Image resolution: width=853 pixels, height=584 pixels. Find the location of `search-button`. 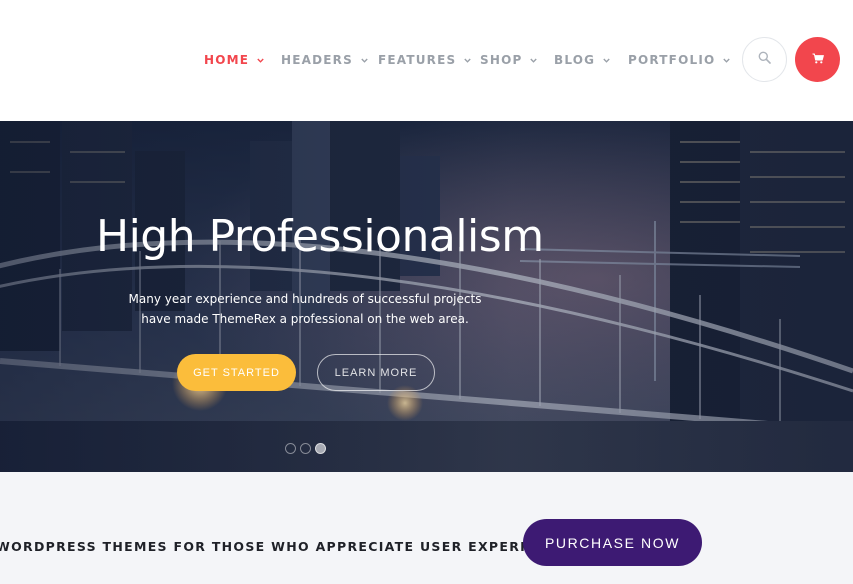

search-button is located at coordinates (764, 59).